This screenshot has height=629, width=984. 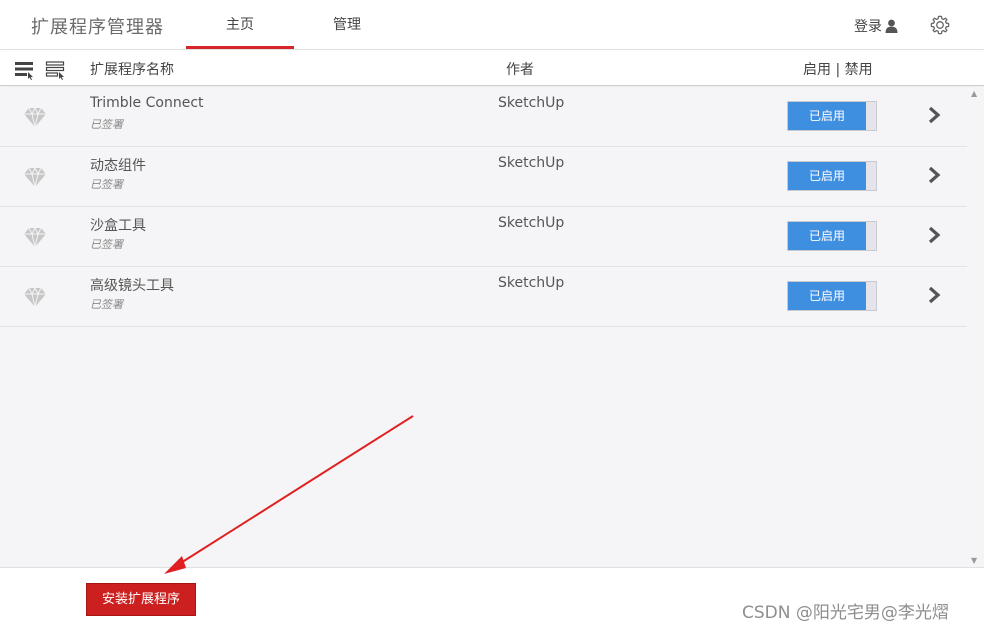 What do you see at coordinates (838, 70) in the screenshot?
I see `column-enable-header: 启用 | 禁用` at bounding box center [838, 70].